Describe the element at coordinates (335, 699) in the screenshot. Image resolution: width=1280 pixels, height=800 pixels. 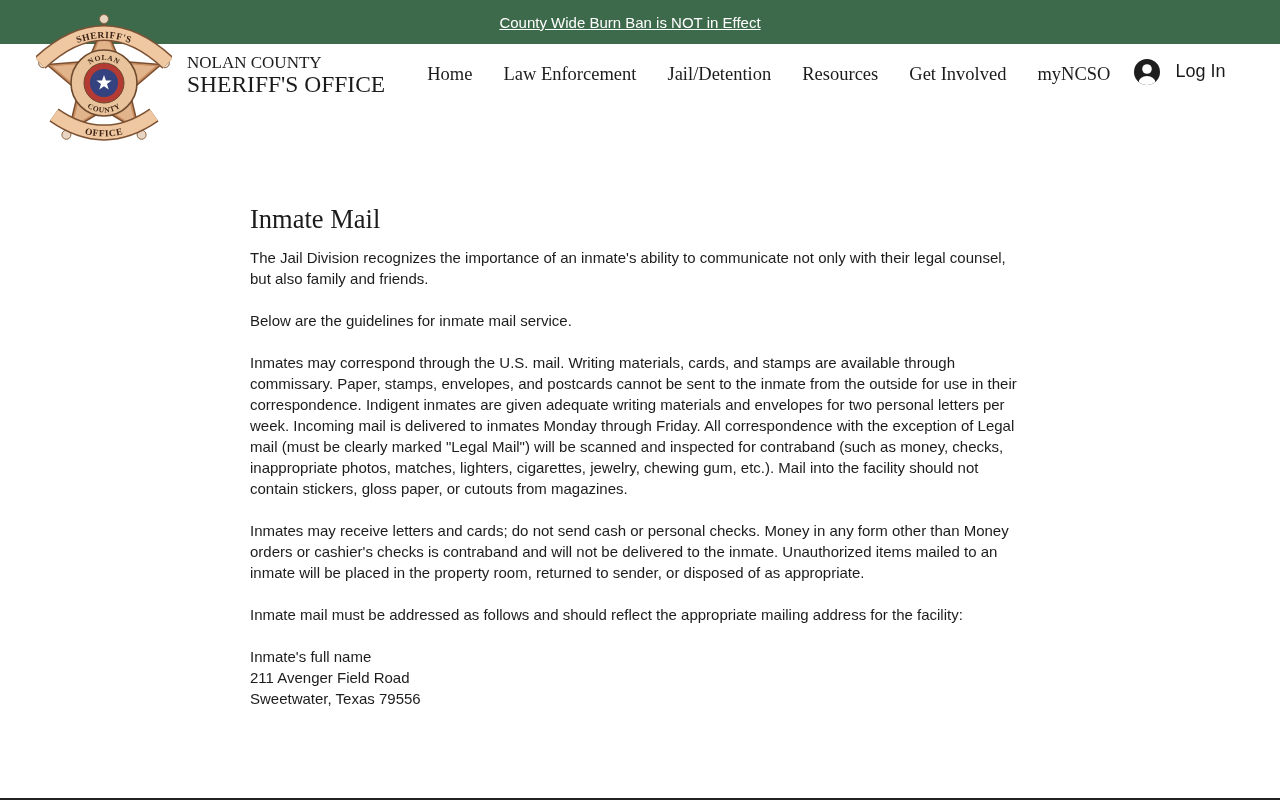
I see `address-line: Sweetwater, Texas 79556` at that location.